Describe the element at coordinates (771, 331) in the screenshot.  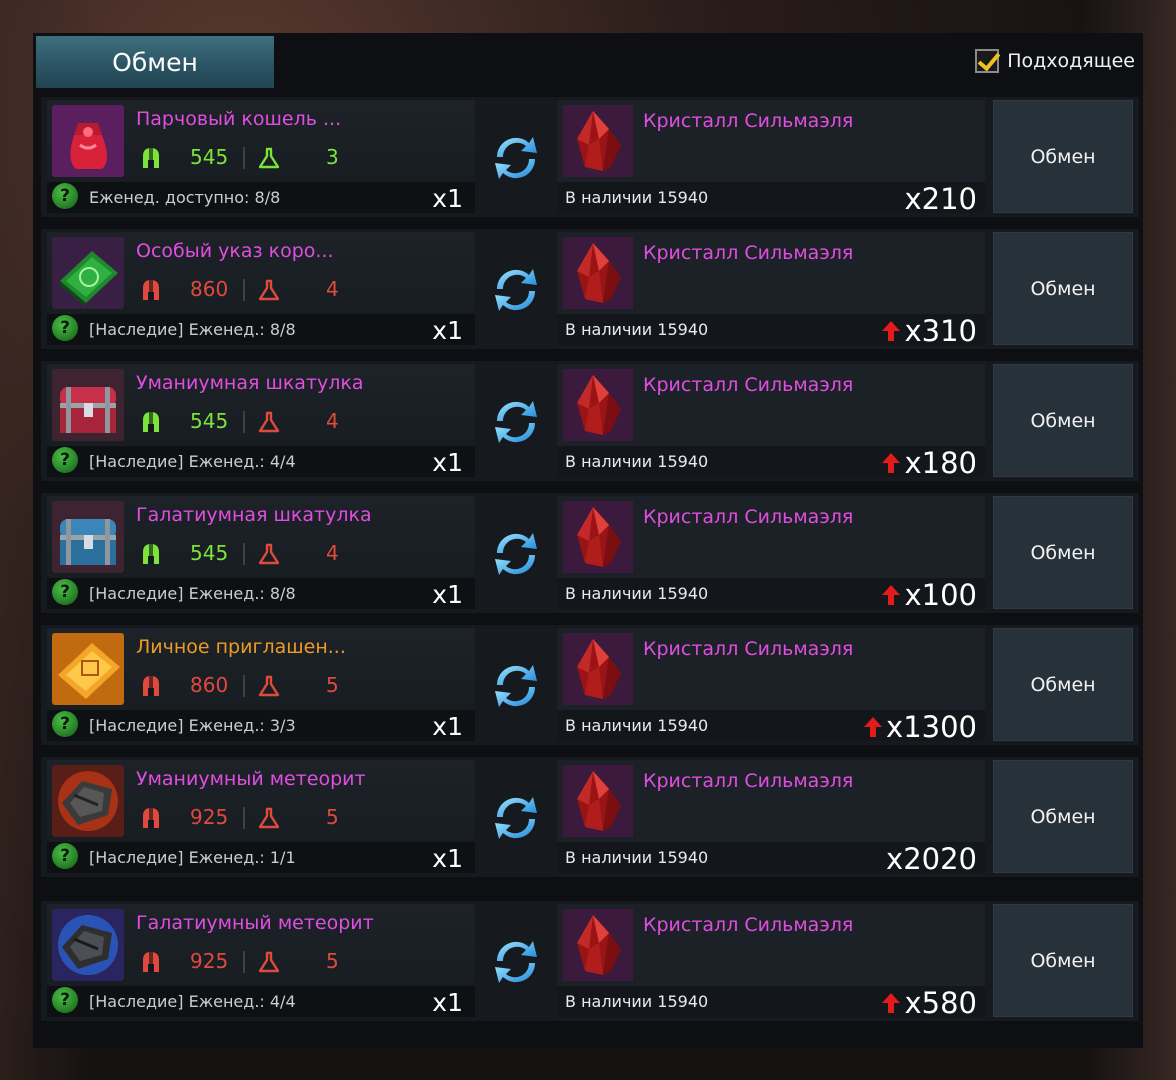
I see `reward-item-footer: В наличии 15940 x310` at that location.